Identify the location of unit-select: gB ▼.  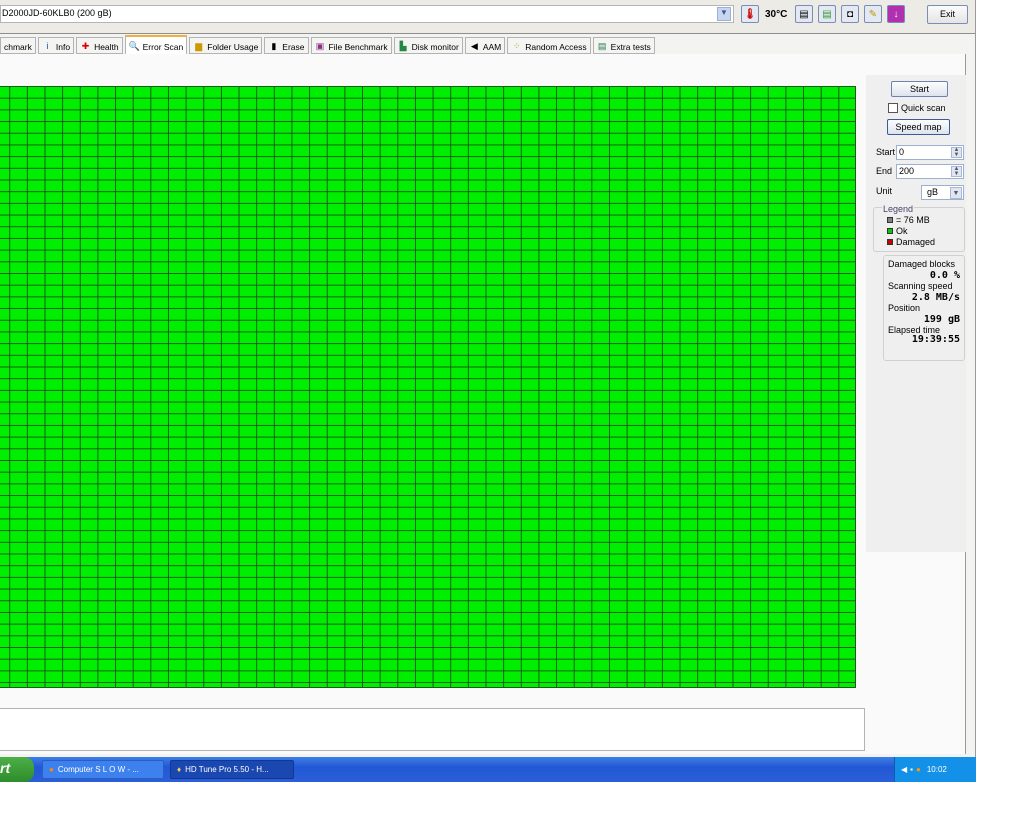
(942, 192).